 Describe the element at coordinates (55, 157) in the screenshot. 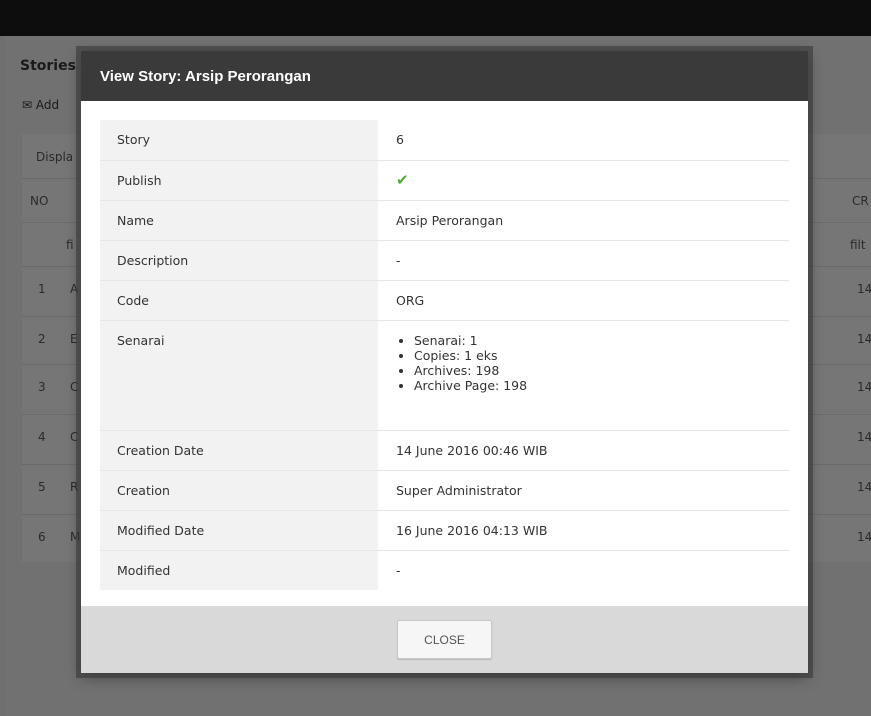

I see `display-label: Displa` at that location.